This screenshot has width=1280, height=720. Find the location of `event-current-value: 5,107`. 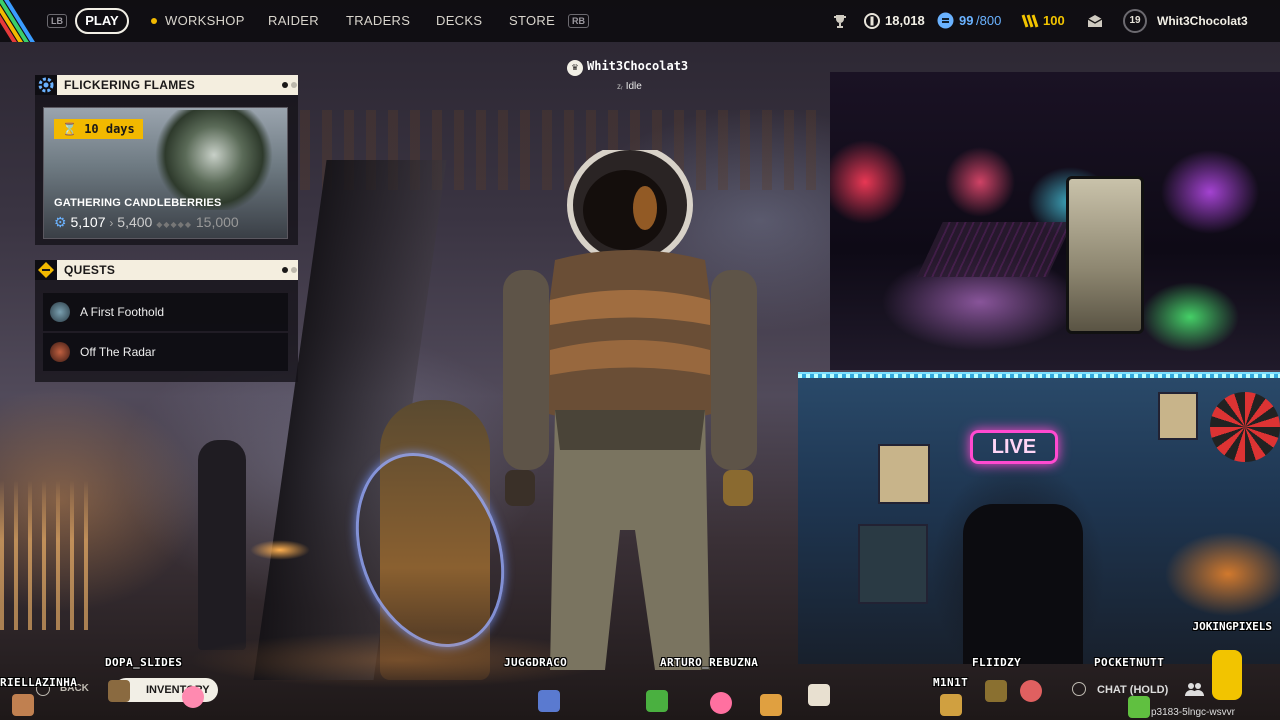

event-current-value: 5,107 is located at coordinates (88, 222).